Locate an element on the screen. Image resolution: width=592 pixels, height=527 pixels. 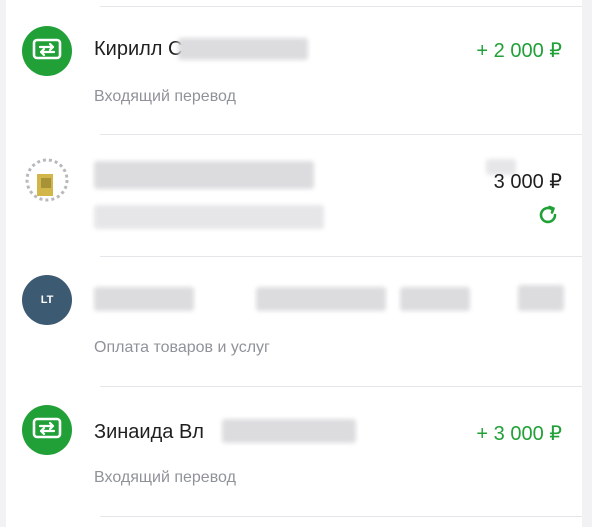
redacted-amount is located at coordinates (541, 298).